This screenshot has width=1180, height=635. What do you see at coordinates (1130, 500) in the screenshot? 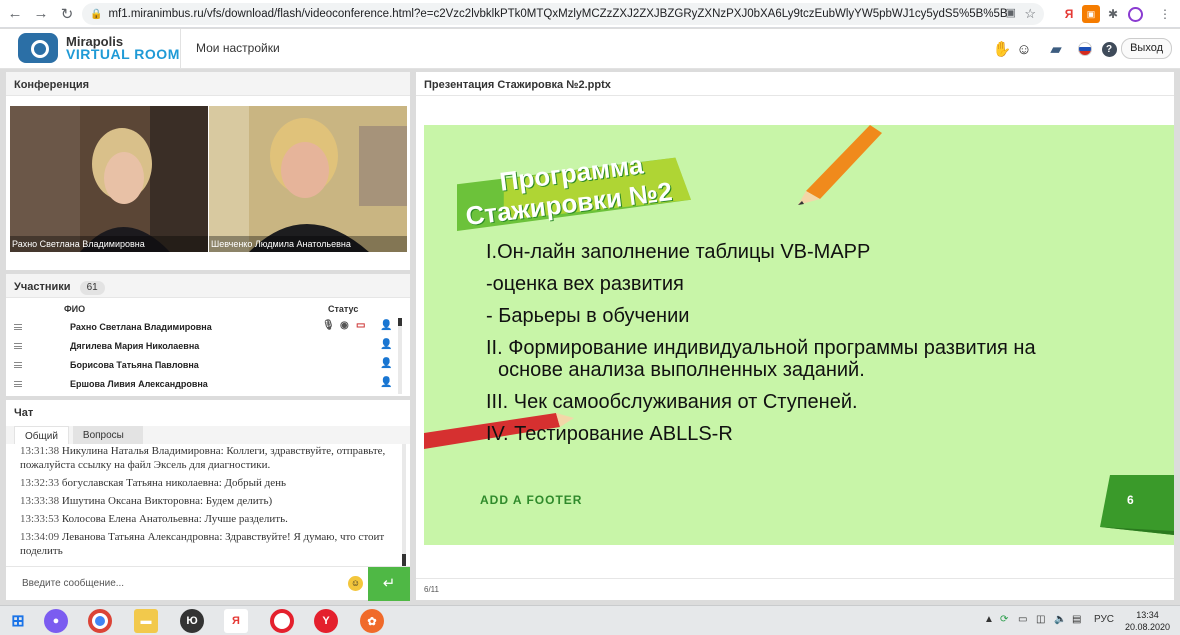
I see `slide-number: 6` at bounding box center [1130, 500].